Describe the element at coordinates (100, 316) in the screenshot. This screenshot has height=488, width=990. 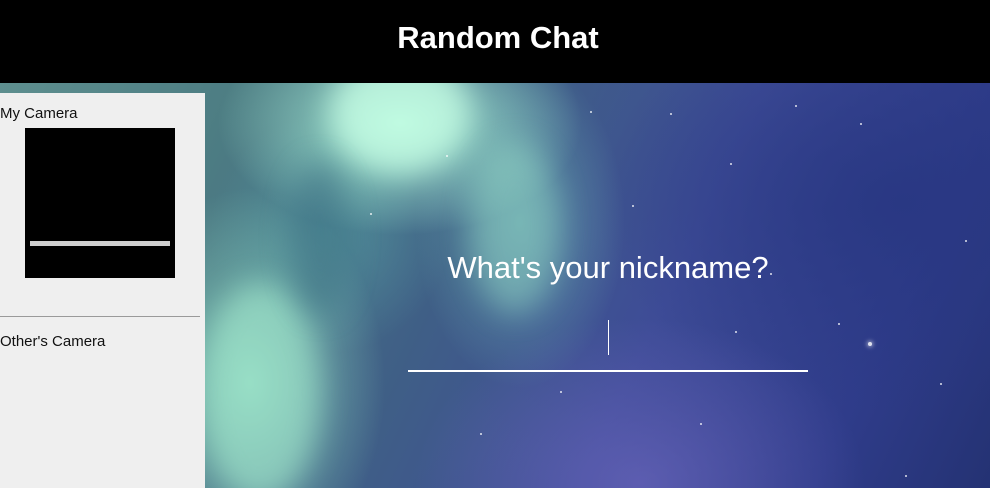
I see `sidebar-divider` at that location.